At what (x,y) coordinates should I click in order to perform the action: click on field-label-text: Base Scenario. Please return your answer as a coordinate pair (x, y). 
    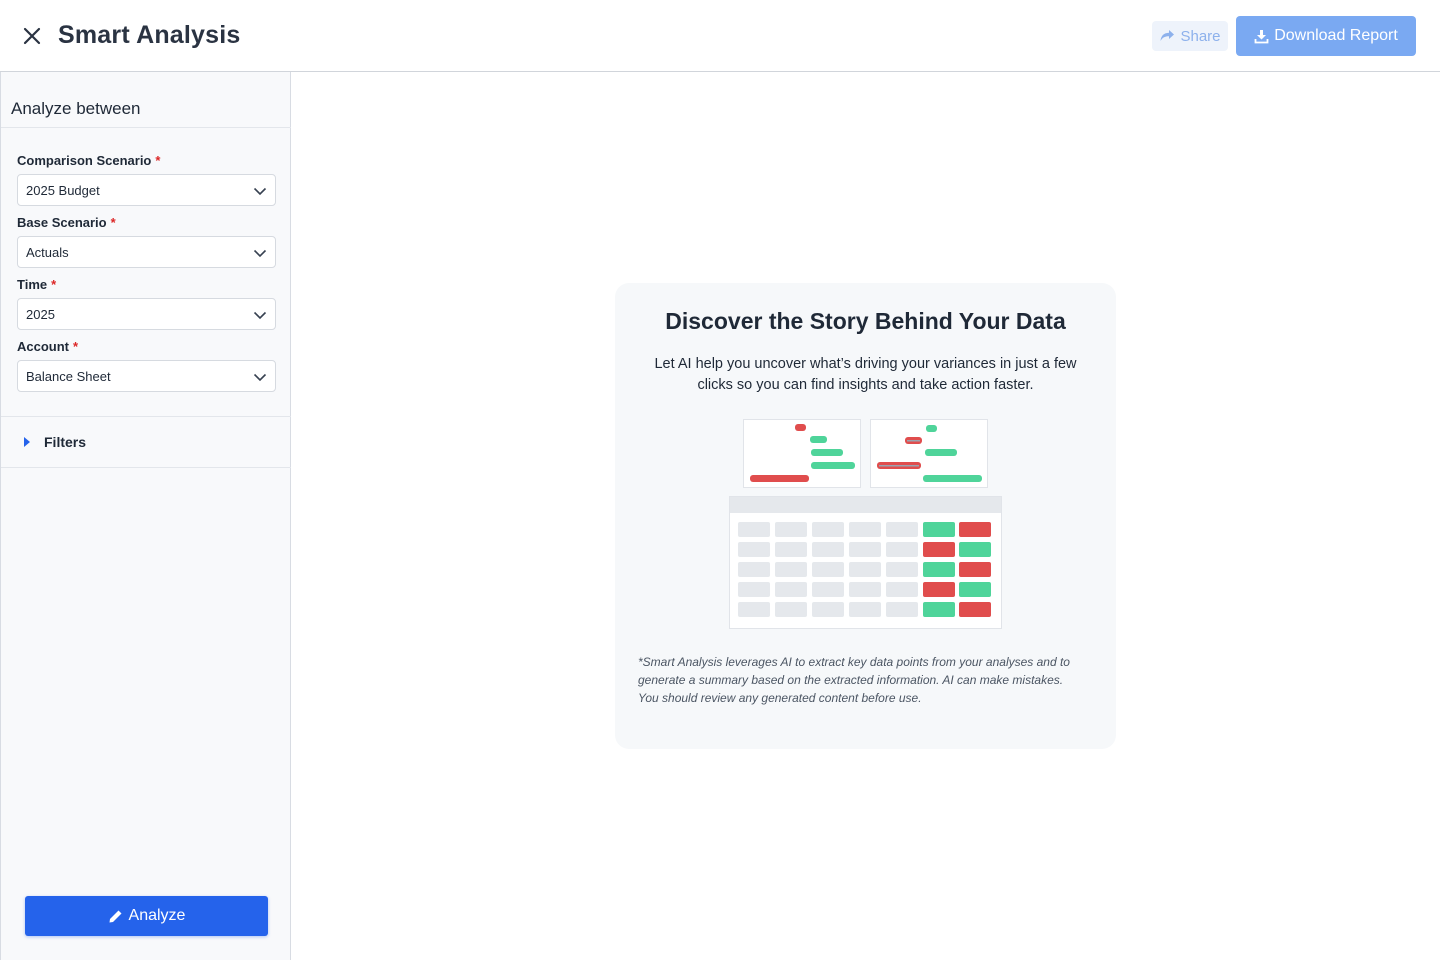
    Looking at the image, I should click on (62, 222).